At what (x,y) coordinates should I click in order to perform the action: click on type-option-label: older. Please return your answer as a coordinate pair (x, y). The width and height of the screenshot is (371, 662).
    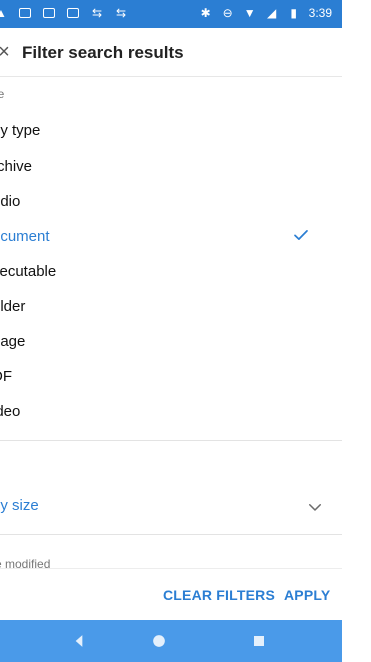
    Looking at the image, I should click on (13, 306).